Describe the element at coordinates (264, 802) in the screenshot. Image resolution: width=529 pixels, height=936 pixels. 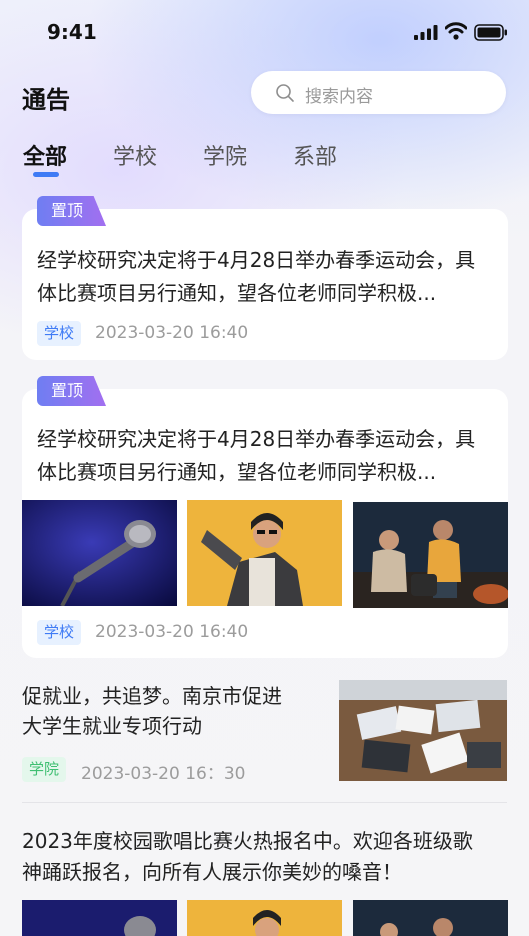
I see `list-divider` at that location.